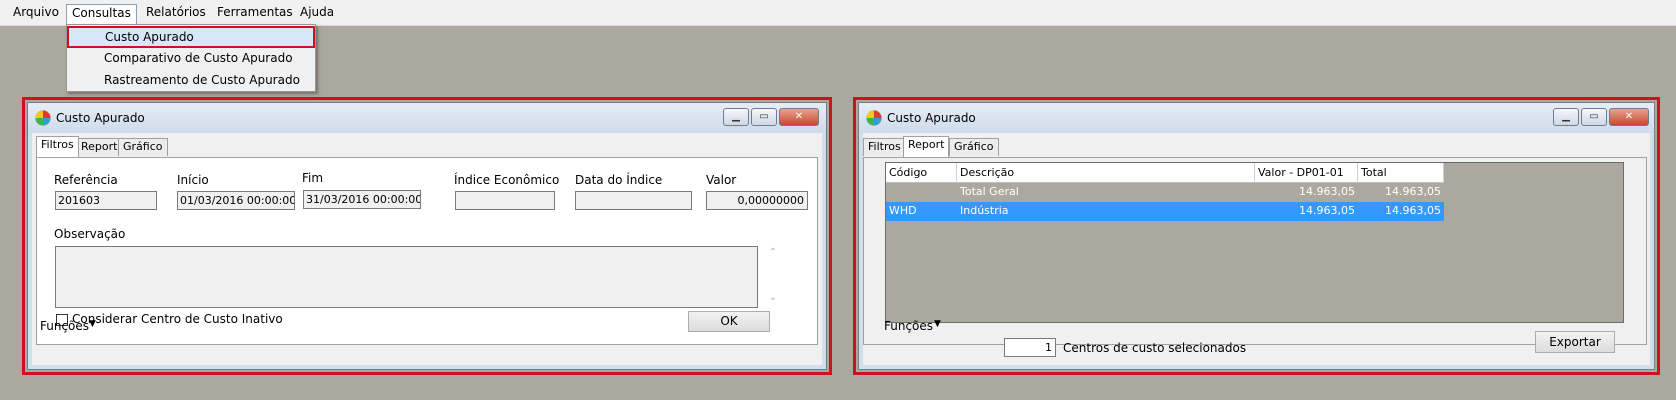 Image resolution: width=1676 pixels, height=400 pixels. Describe the element at coordinates (1106, 173) in the screenshot. I see `column-header-descricao: Descrição` at that location.